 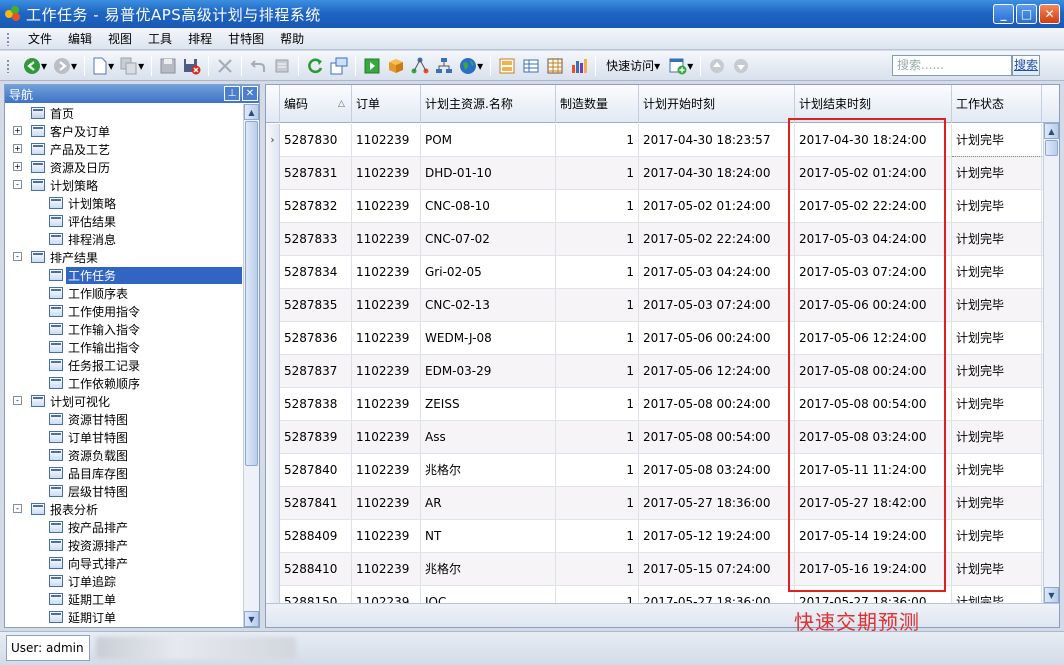 What do you see at coordinates (124, 257) in the screenshot?
I see `nav-item: - 排产结果` at bounding box center [124, 257].